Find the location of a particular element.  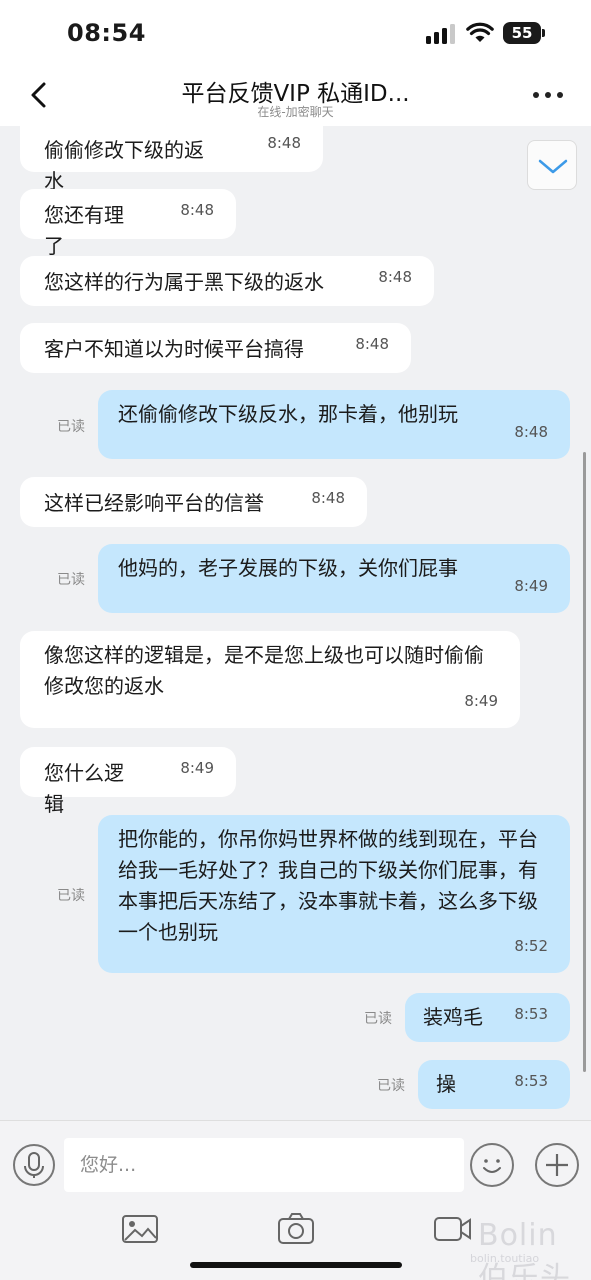

emoji-button is located at coordinates (492, 1165).